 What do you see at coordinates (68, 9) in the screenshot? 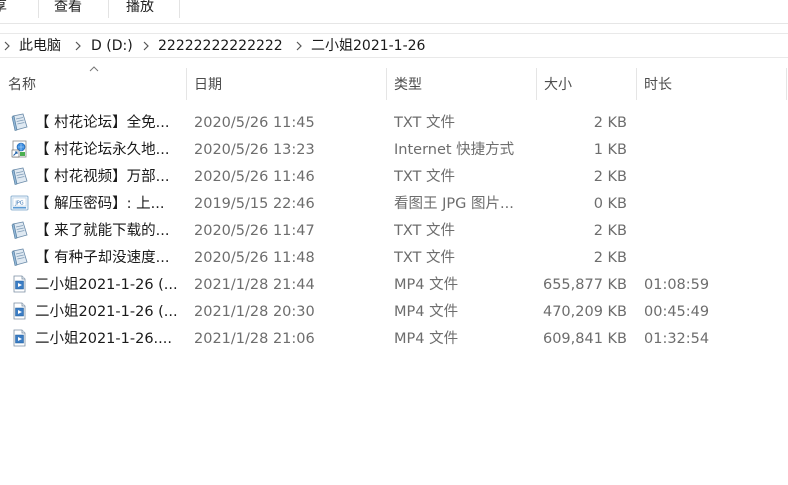
I see `tab-view: 查看` at bounding box center [68, 9].